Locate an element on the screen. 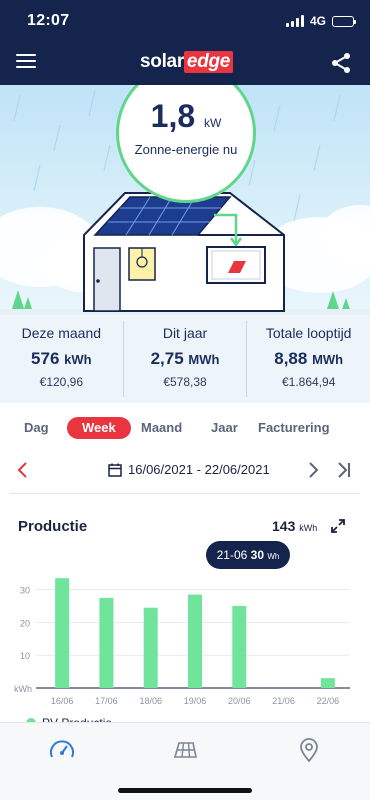  stat-title: Deze maand is located at coordinates (61, 333).